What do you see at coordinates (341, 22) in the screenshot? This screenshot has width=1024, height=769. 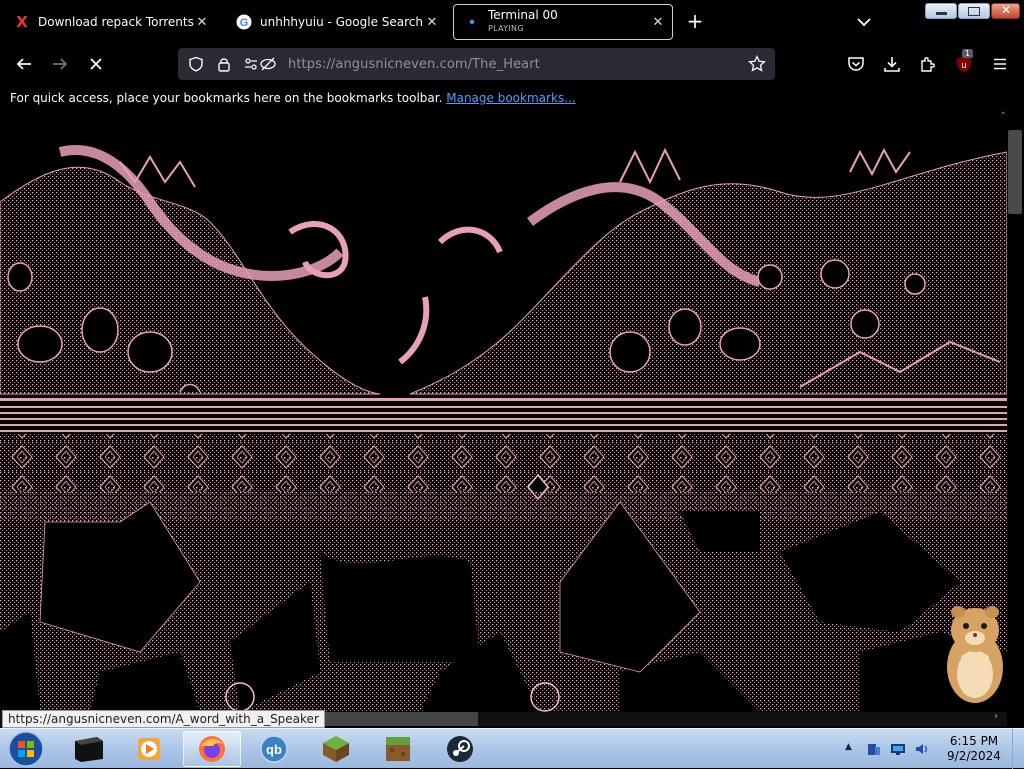 I see `tab-title: unhhhyuiu - Google Search` at bounding box center [341, 22].